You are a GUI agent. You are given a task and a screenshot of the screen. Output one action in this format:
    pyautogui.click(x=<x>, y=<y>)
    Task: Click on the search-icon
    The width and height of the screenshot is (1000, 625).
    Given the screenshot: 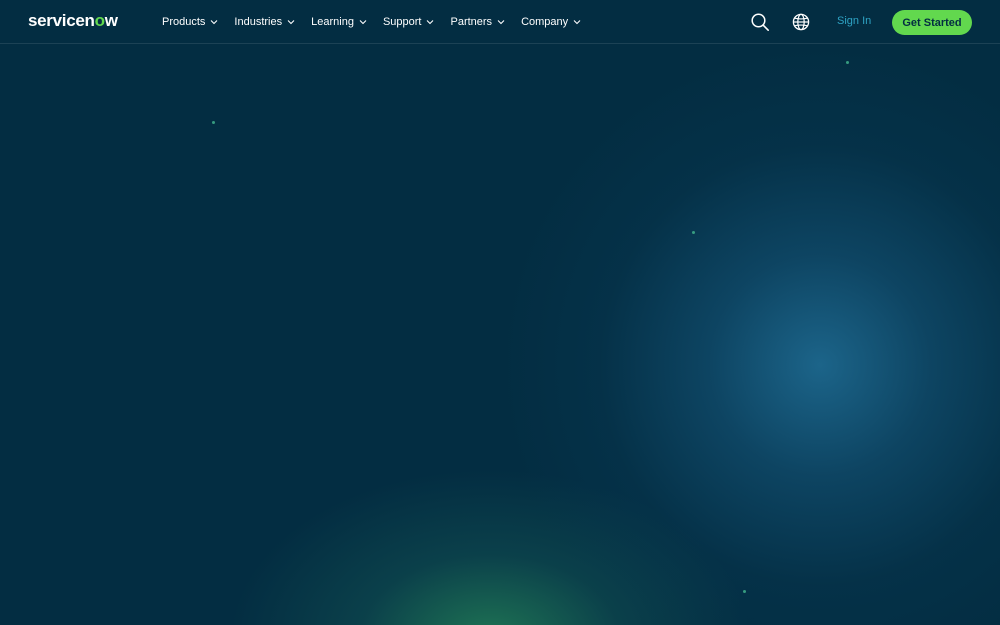 What is the action you would take?
    pyautogui.click(x=760, y=22)
    